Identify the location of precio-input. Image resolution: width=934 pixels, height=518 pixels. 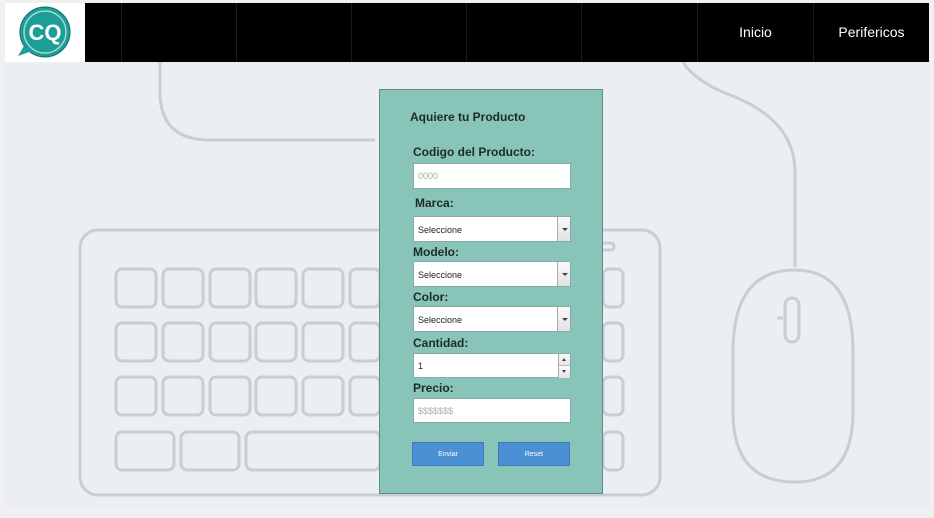
(492, 410).